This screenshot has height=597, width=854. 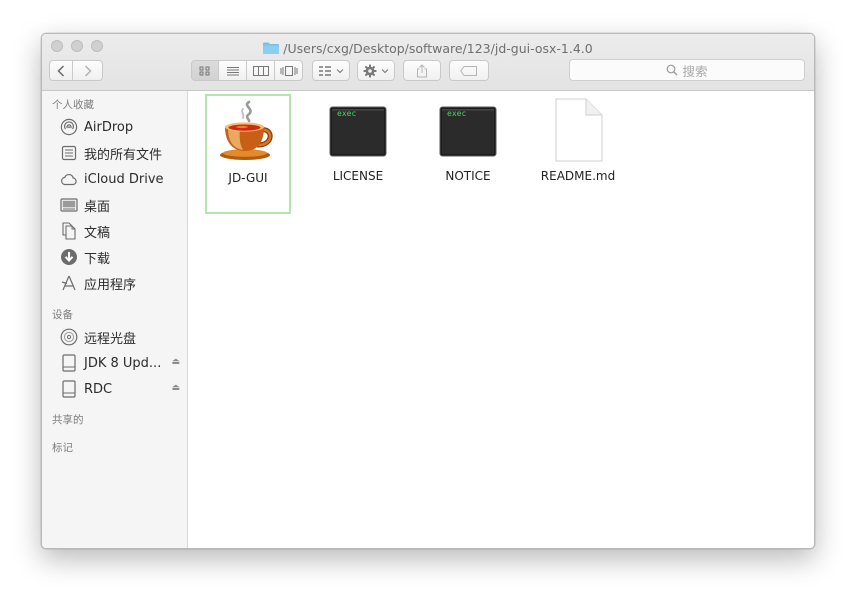 I want to click on folder-icon, so click(x=271, y=48).